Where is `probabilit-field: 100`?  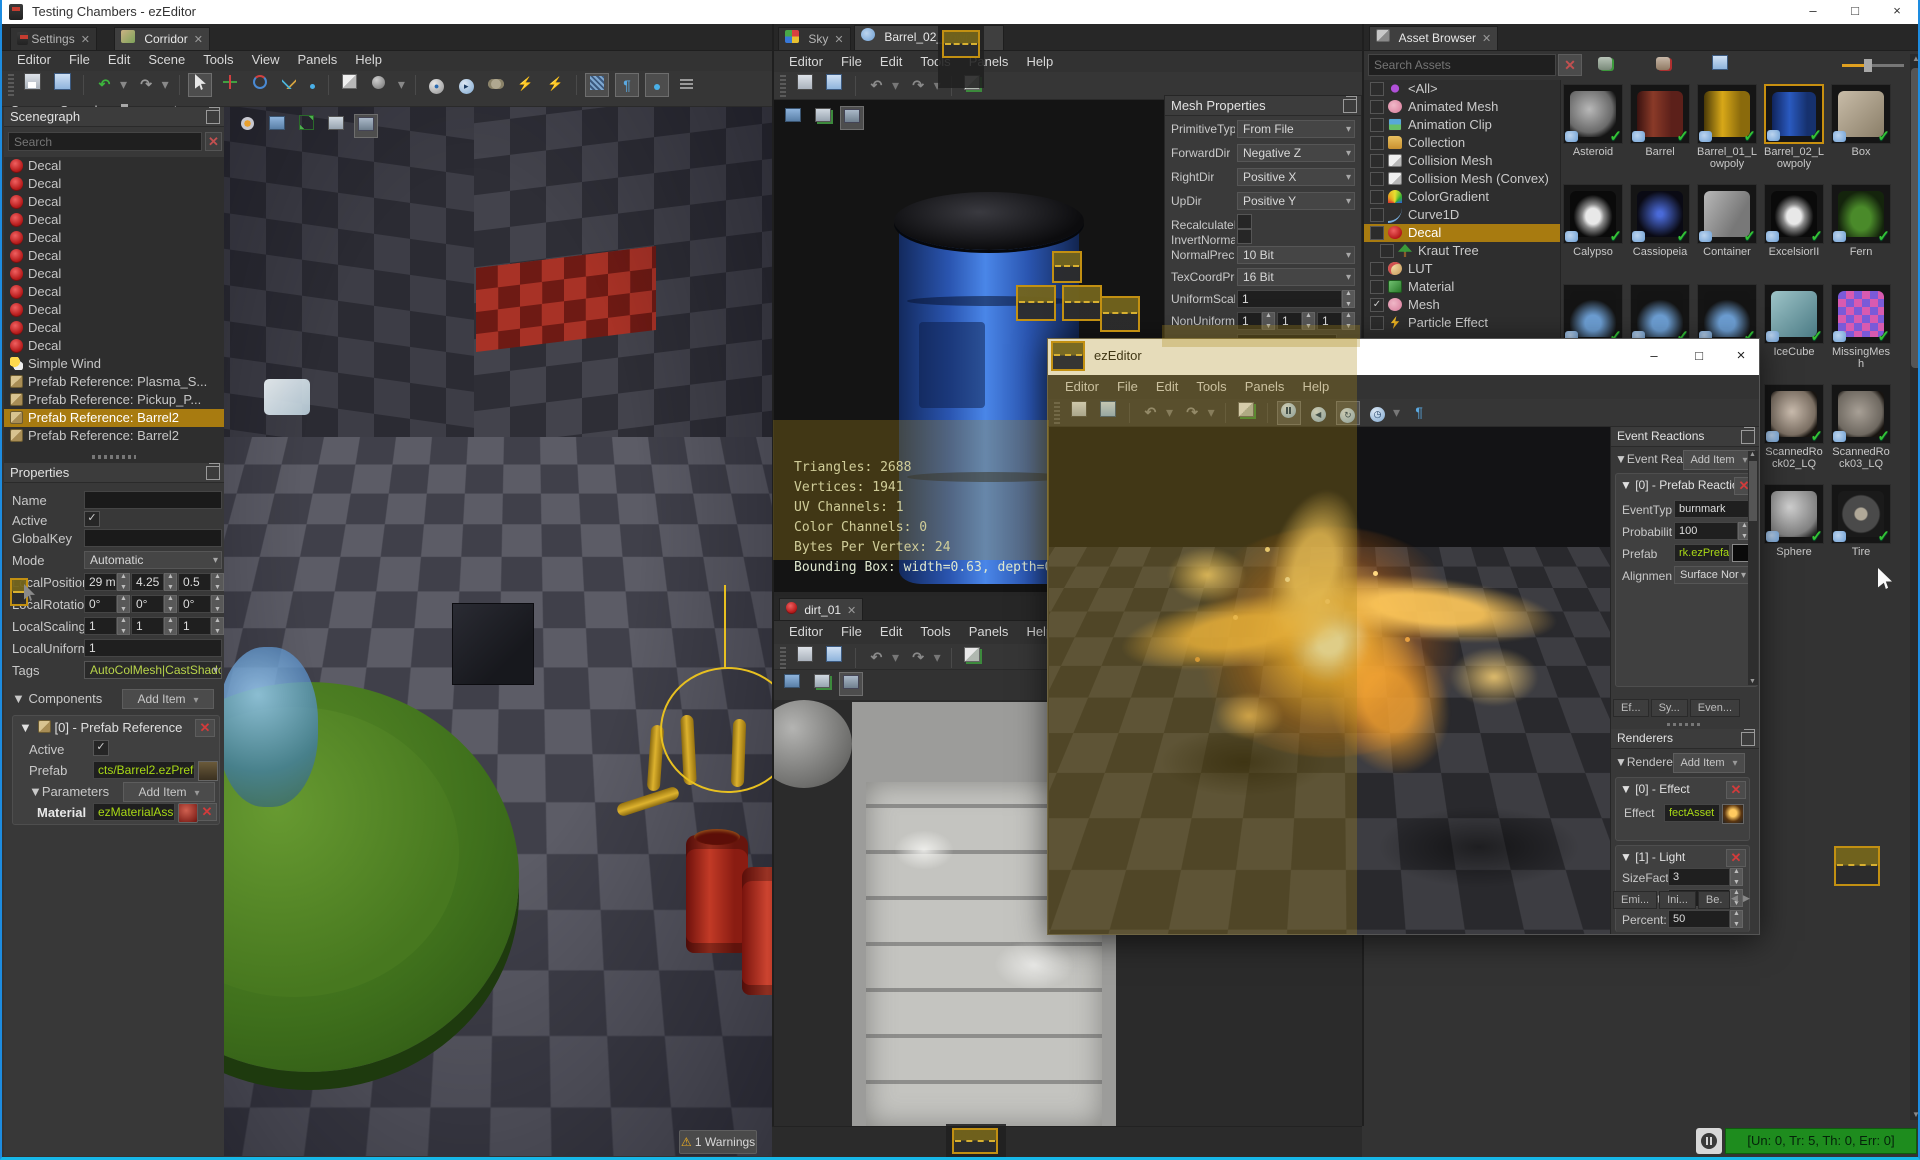 probabilit-field: 100 is located at coordinates (1706, 531).